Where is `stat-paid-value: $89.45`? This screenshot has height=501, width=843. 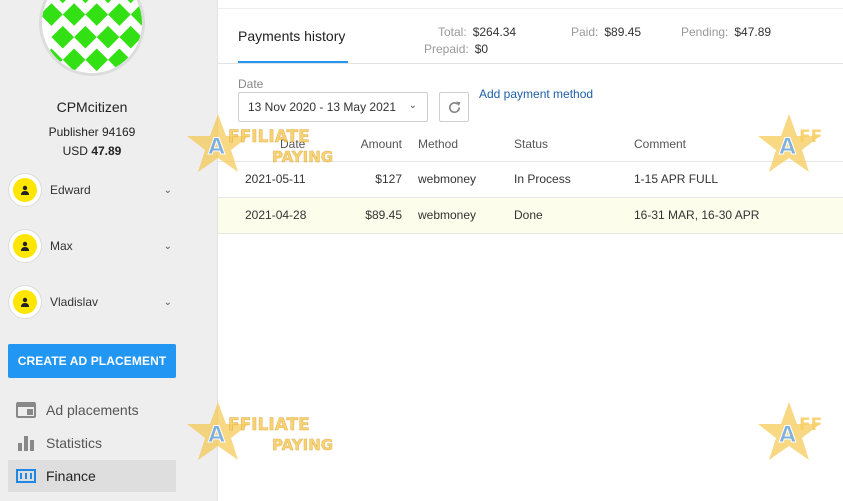 stat-paid-value: $89.45 is located at coordinates (623, 32).